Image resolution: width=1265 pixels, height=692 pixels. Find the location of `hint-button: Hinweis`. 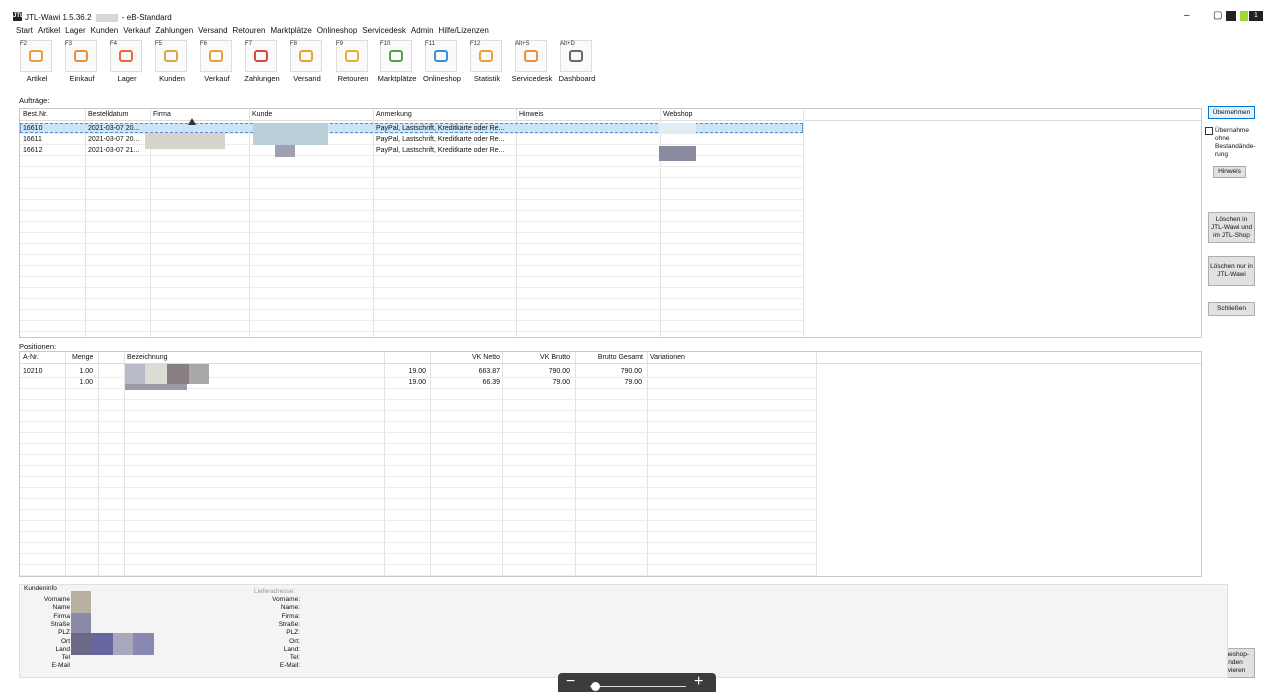

hint-button: Hinweis is located at coordinates (1229, 172).